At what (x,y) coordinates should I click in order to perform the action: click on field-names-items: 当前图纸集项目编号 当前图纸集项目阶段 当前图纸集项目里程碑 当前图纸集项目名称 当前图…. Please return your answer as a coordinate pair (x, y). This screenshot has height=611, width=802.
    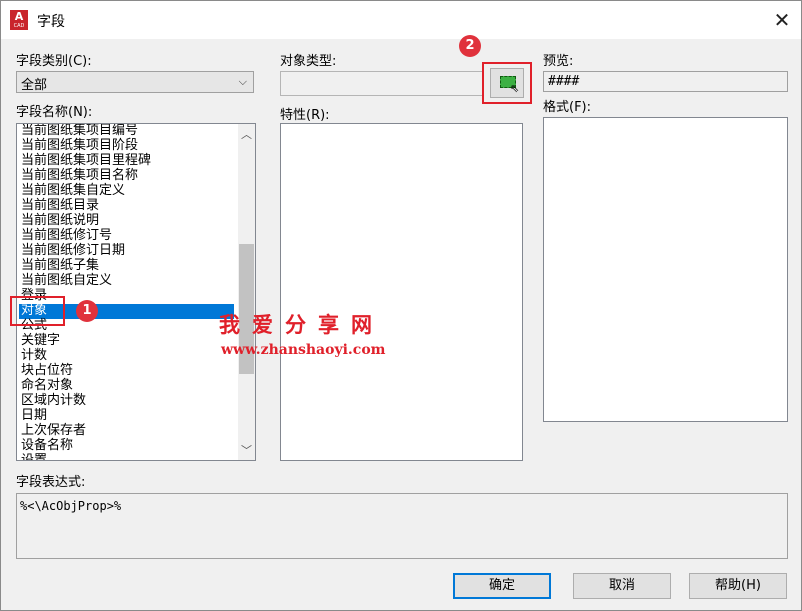
    Looking at the image, I should click on (126, 292).